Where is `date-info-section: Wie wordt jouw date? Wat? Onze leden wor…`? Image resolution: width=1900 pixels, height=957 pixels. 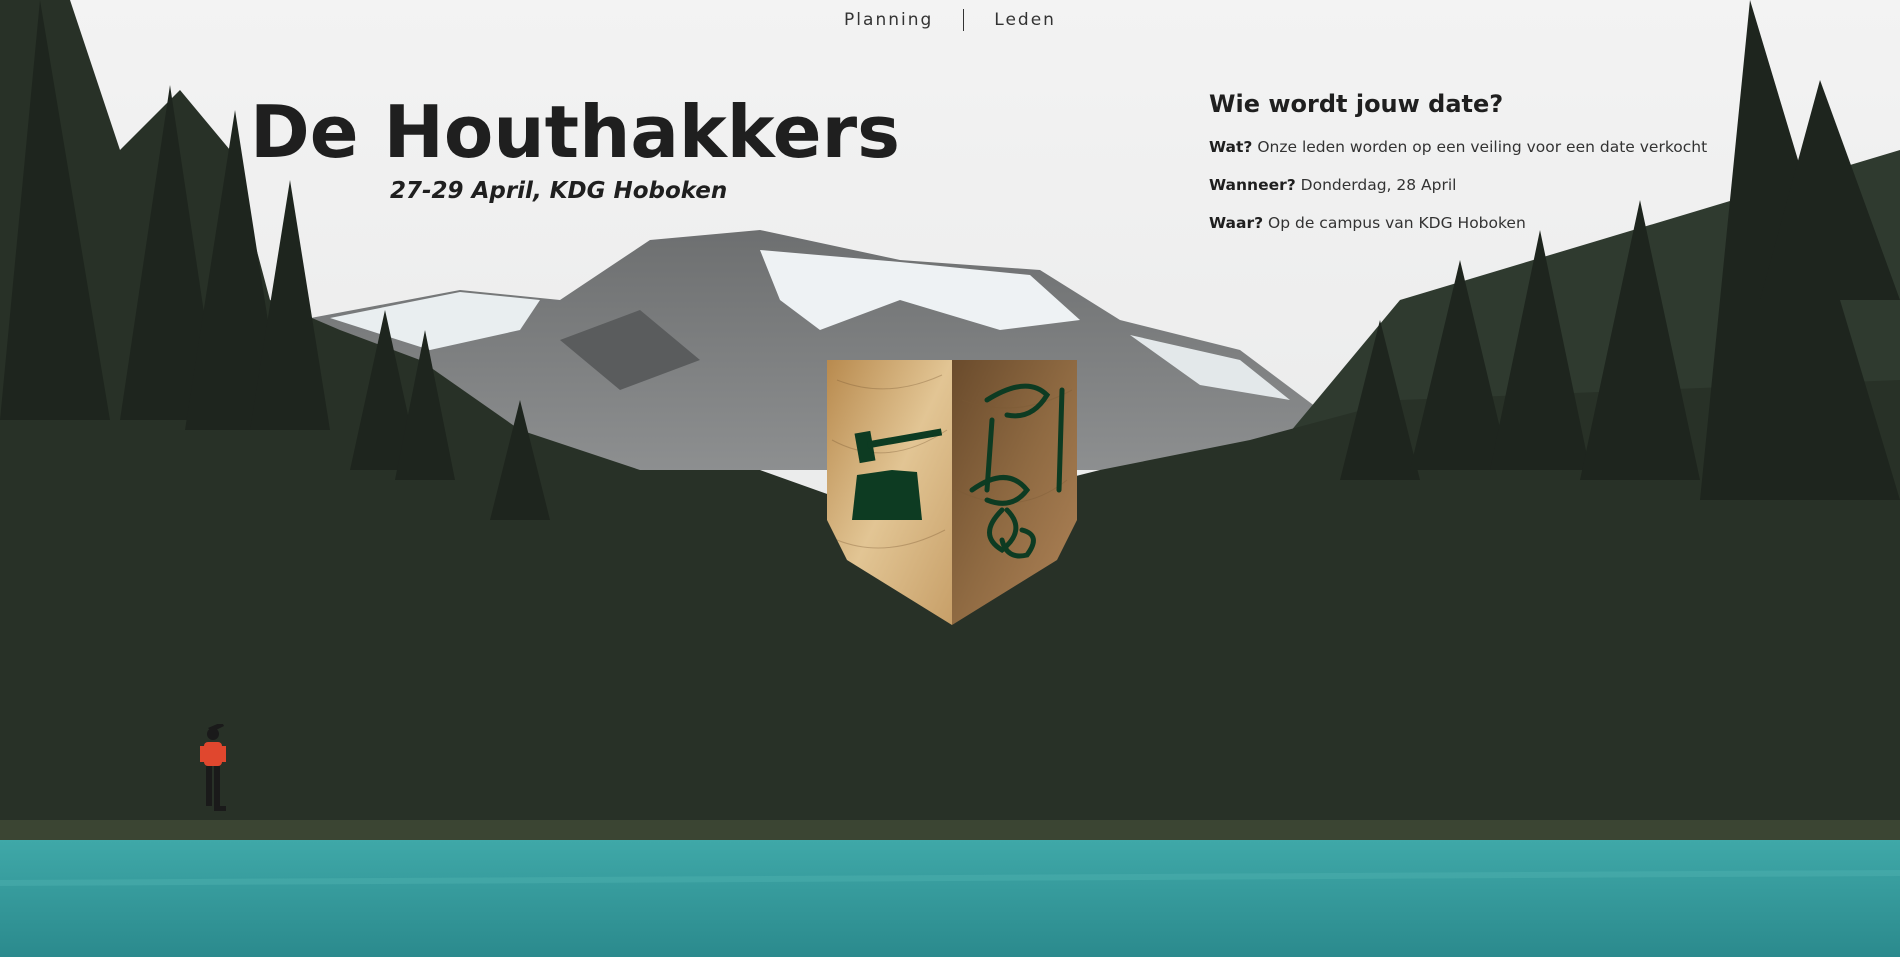 date-info-section: Wie wordt jouw date? Wat? Onze leden wor… is located at coordinates (1489, 170).